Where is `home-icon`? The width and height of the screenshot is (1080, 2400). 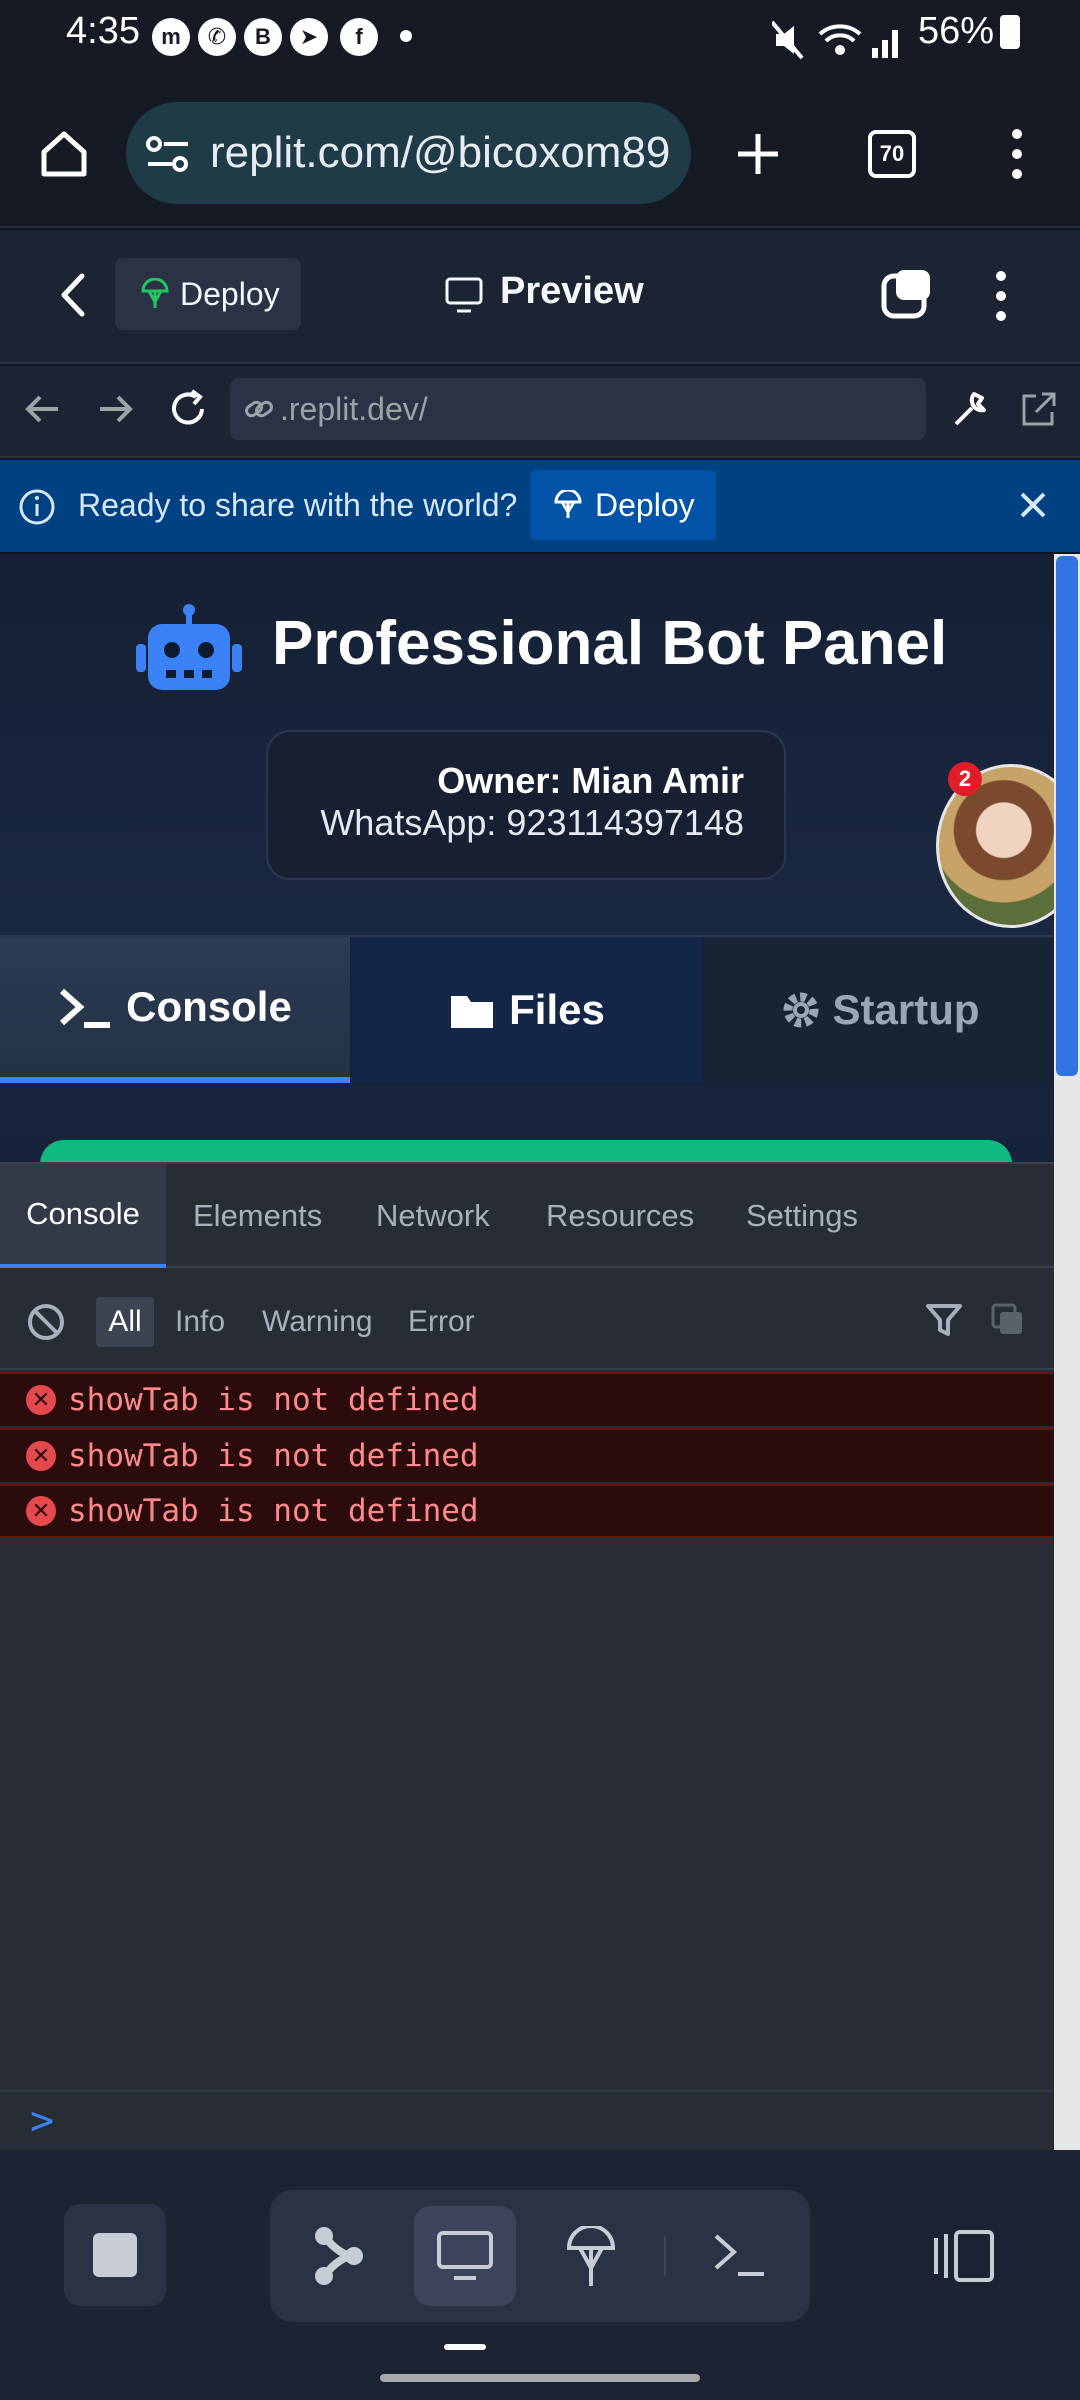 home-icon is located at coordinates (64, 154).